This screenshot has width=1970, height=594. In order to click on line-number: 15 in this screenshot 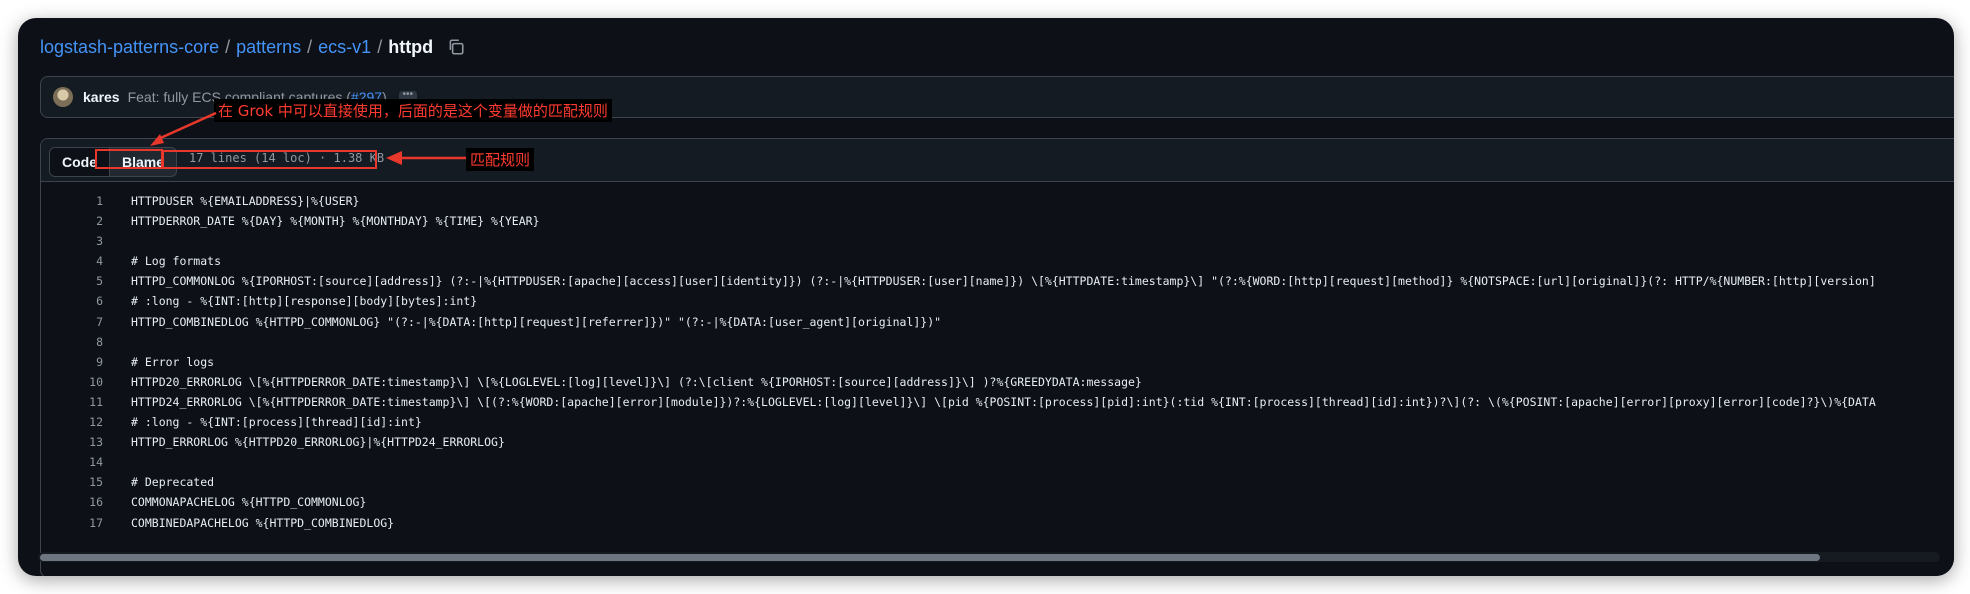, I will do `click(86, 482)`.